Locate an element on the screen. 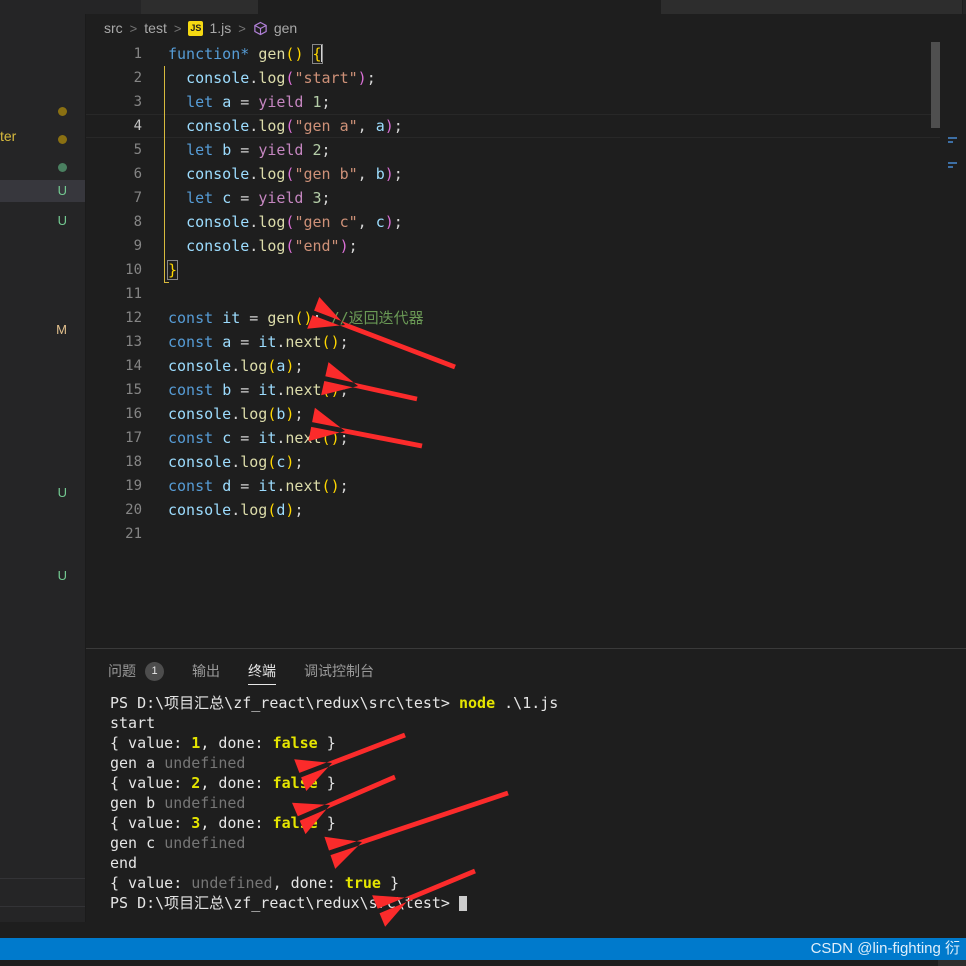  line-number: 5 is located at coordinates (137, 150).